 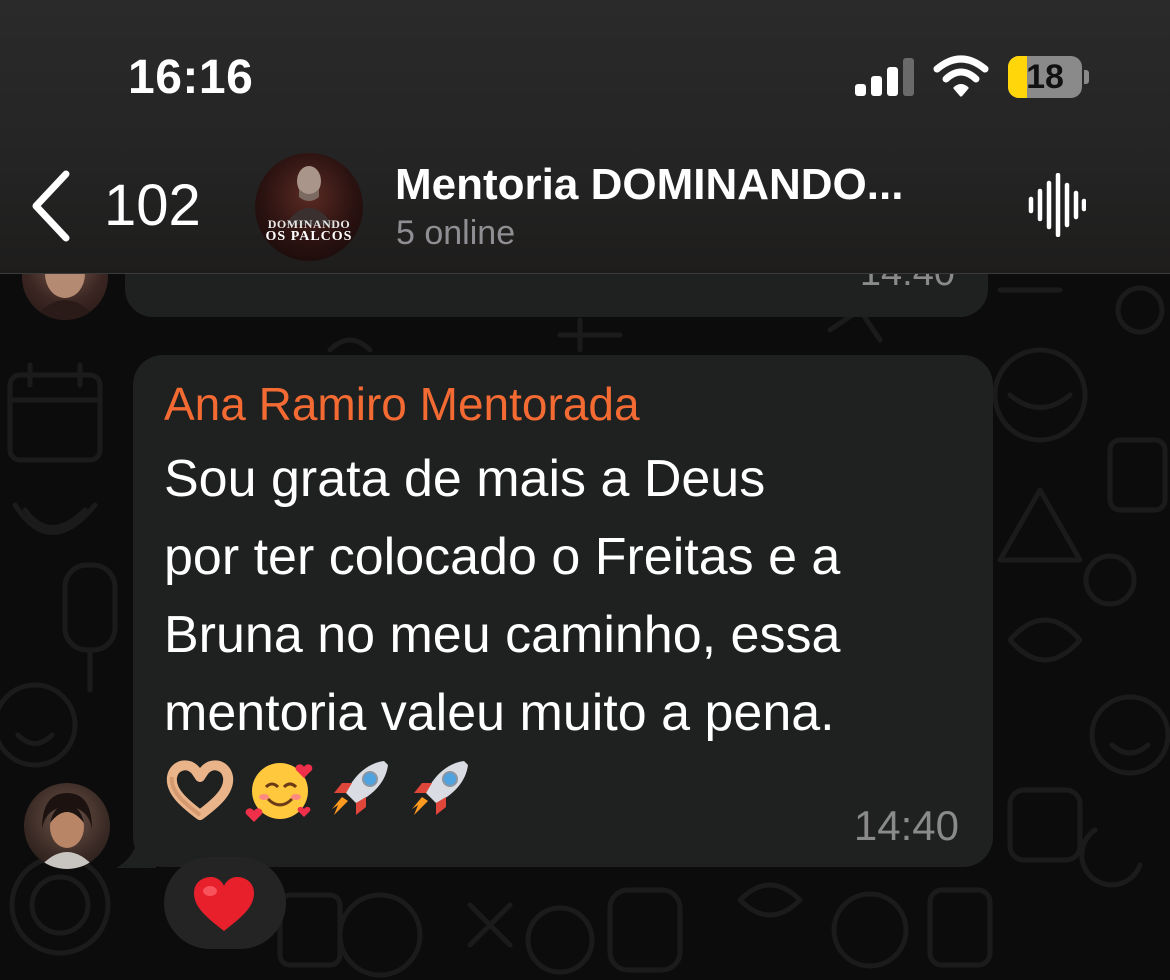 I want to click on back-button: 102, so click(x=120, y=205).